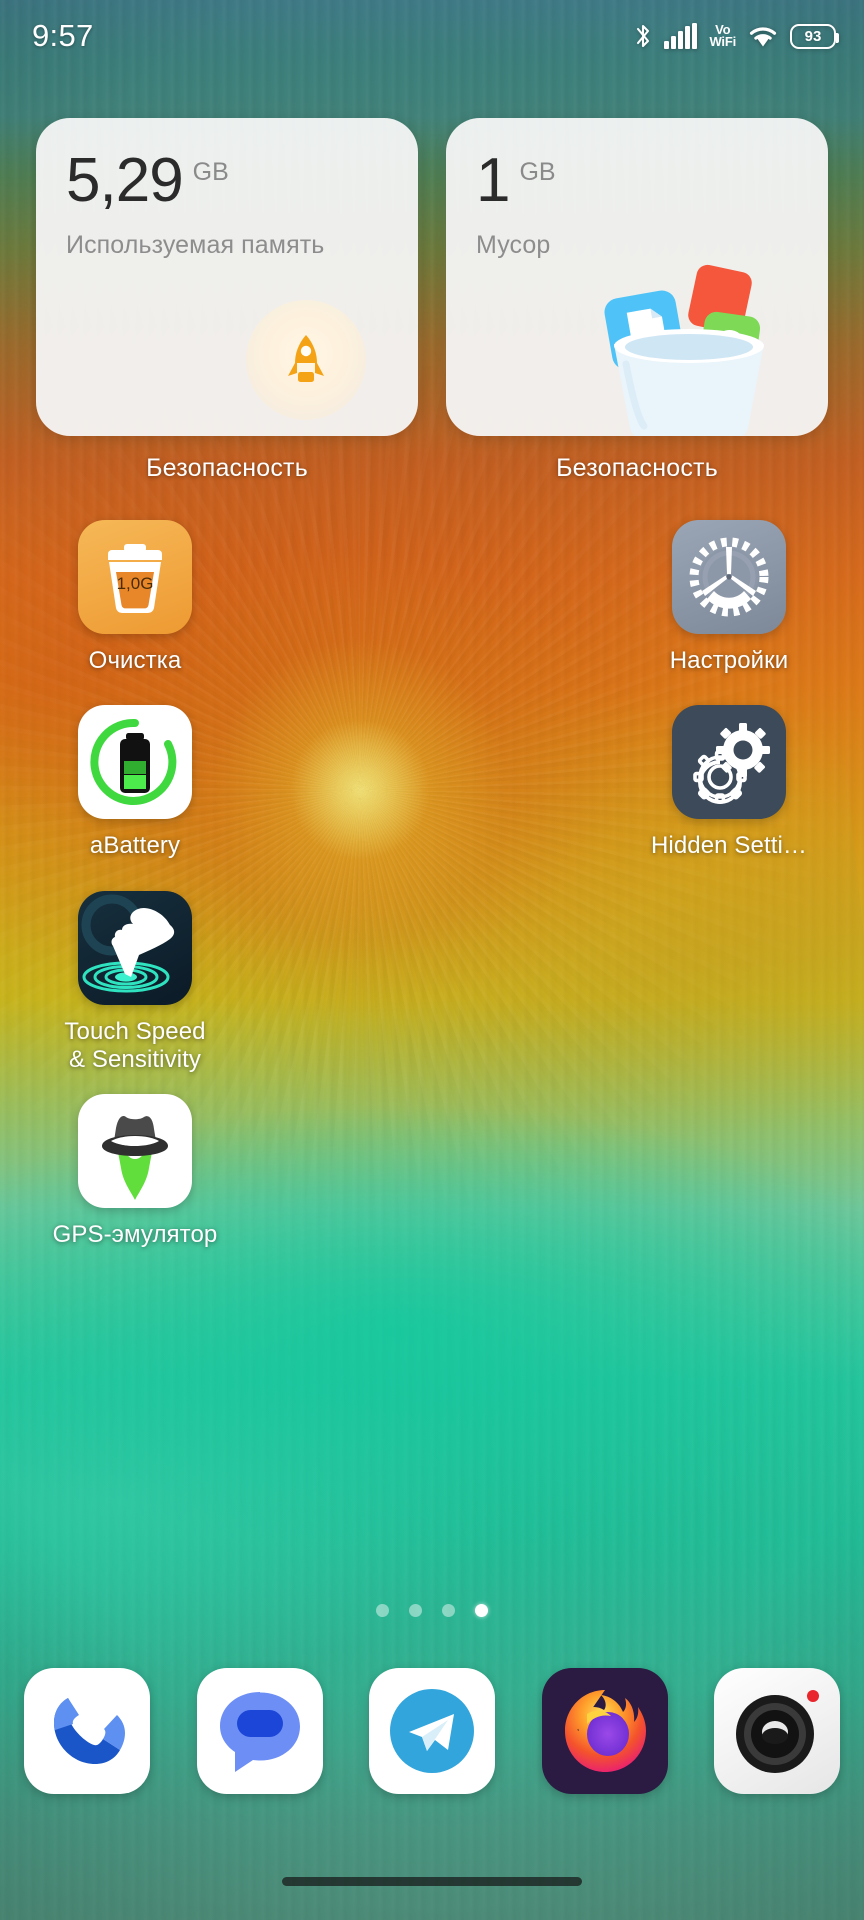 The image size is (864, 1920). Describe the element at coordinates (227, 468) in the screenshot. I see `widget-memory-caption: Безопасность` at that location.